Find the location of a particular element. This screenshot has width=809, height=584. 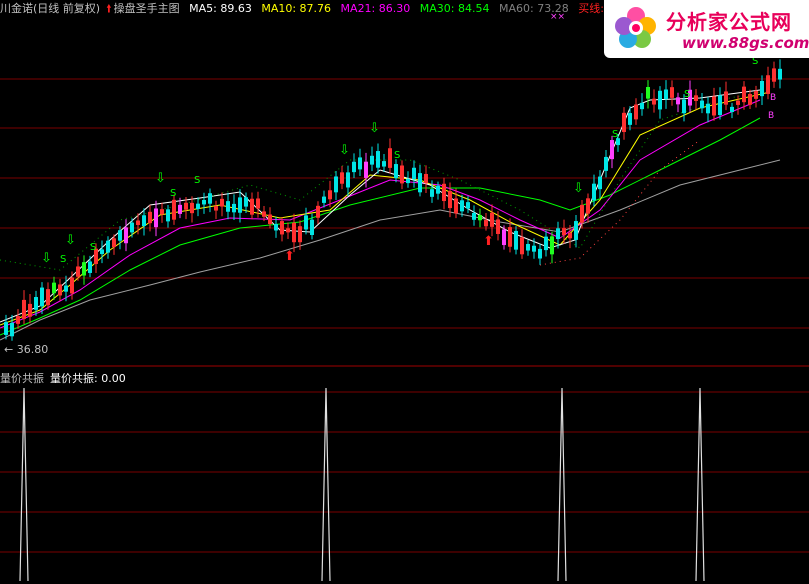

site-logo: 分析家公式网 www.88gs.com is located at coordinates (706, 29).